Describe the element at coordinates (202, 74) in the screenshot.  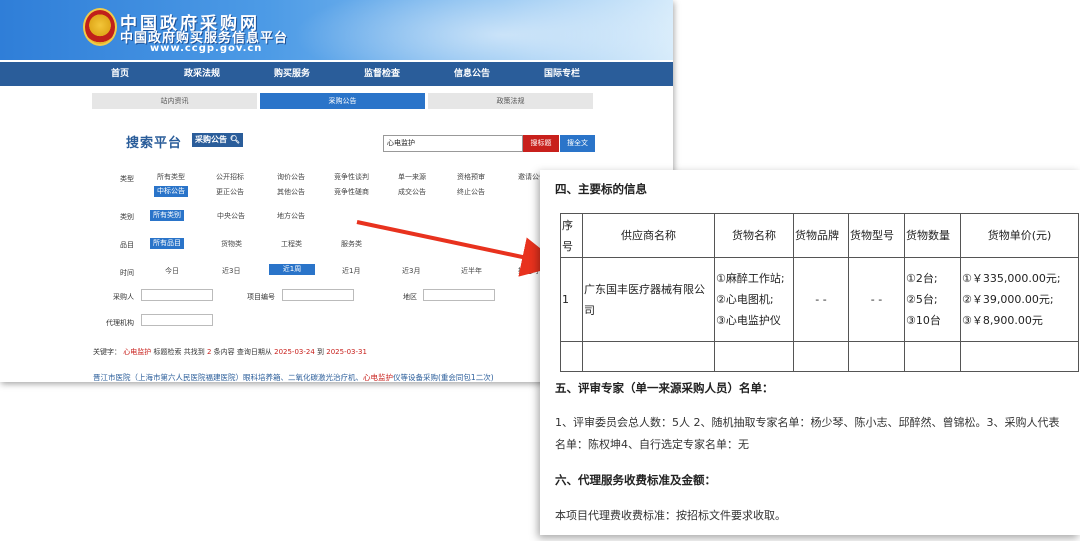
I see `nav-regulations: 政采法规` at that location.